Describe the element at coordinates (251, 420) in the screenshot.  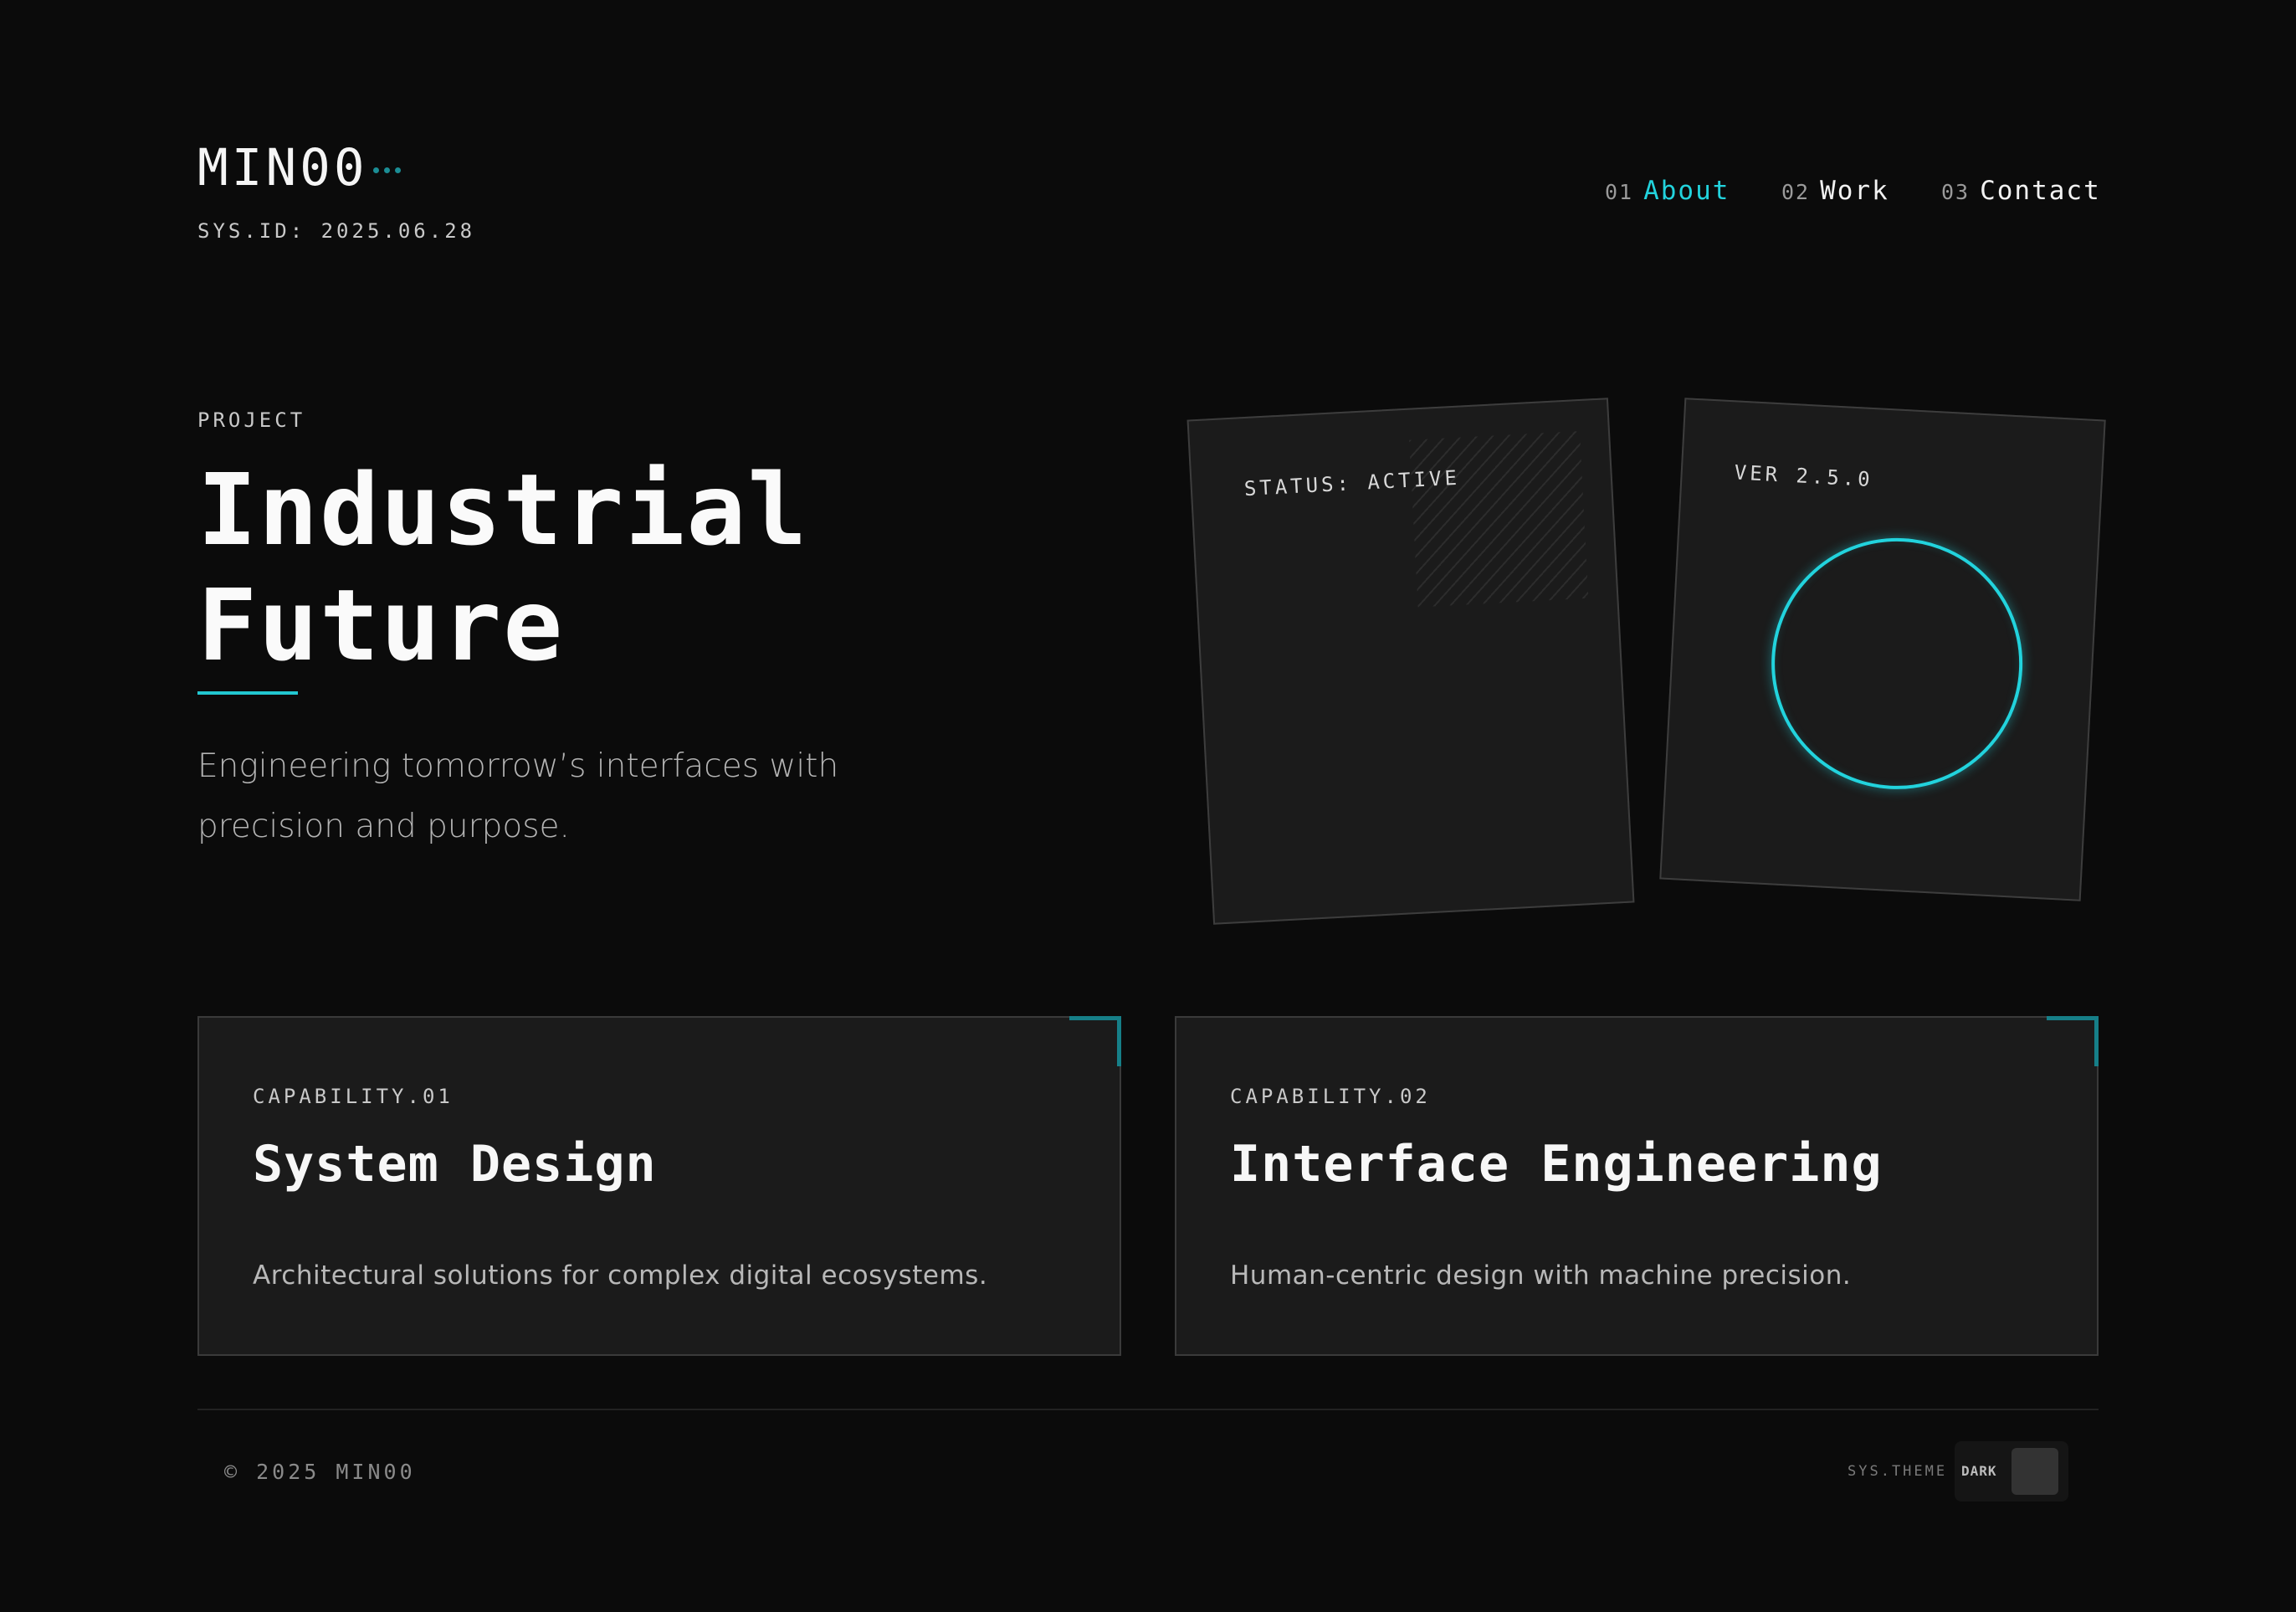
I see `hero-eyebrow: PROJECT` at that location.